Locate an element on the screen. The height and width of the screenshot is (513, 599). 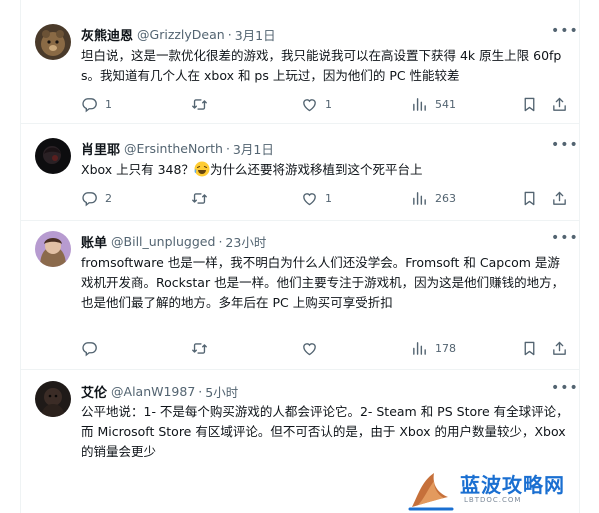
timestamp: 5小时 is located at coordinates (221, 391).